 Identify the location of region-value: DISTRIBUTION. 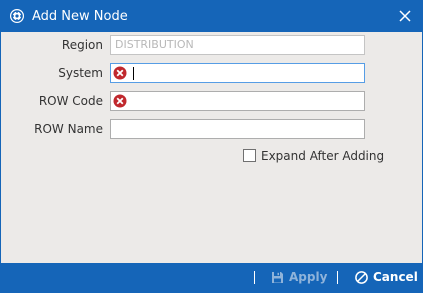
(154, 44).